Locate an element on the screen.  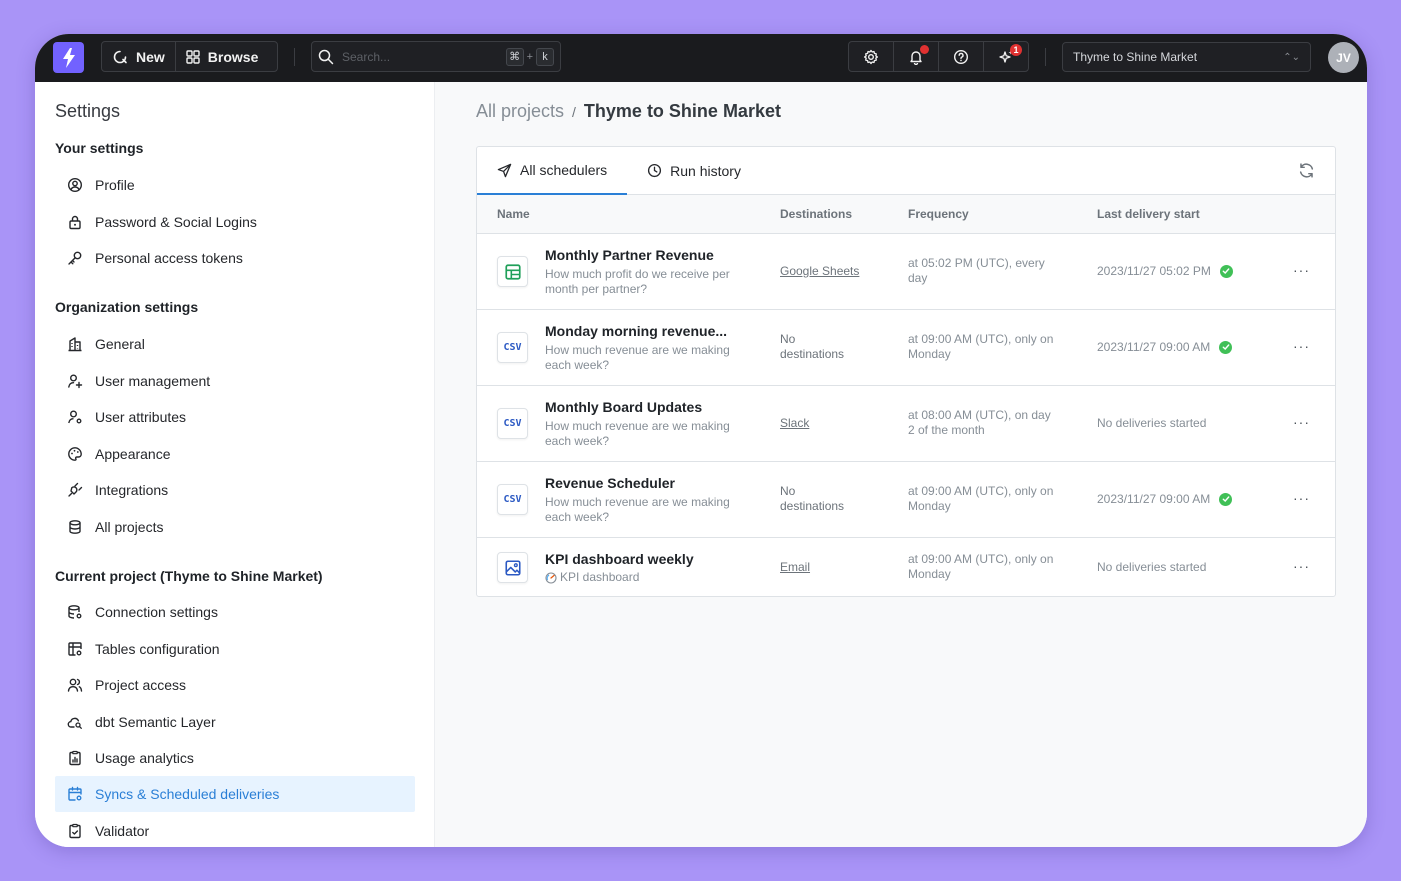
browse-button: Browse is located at coordinates (221, 56).